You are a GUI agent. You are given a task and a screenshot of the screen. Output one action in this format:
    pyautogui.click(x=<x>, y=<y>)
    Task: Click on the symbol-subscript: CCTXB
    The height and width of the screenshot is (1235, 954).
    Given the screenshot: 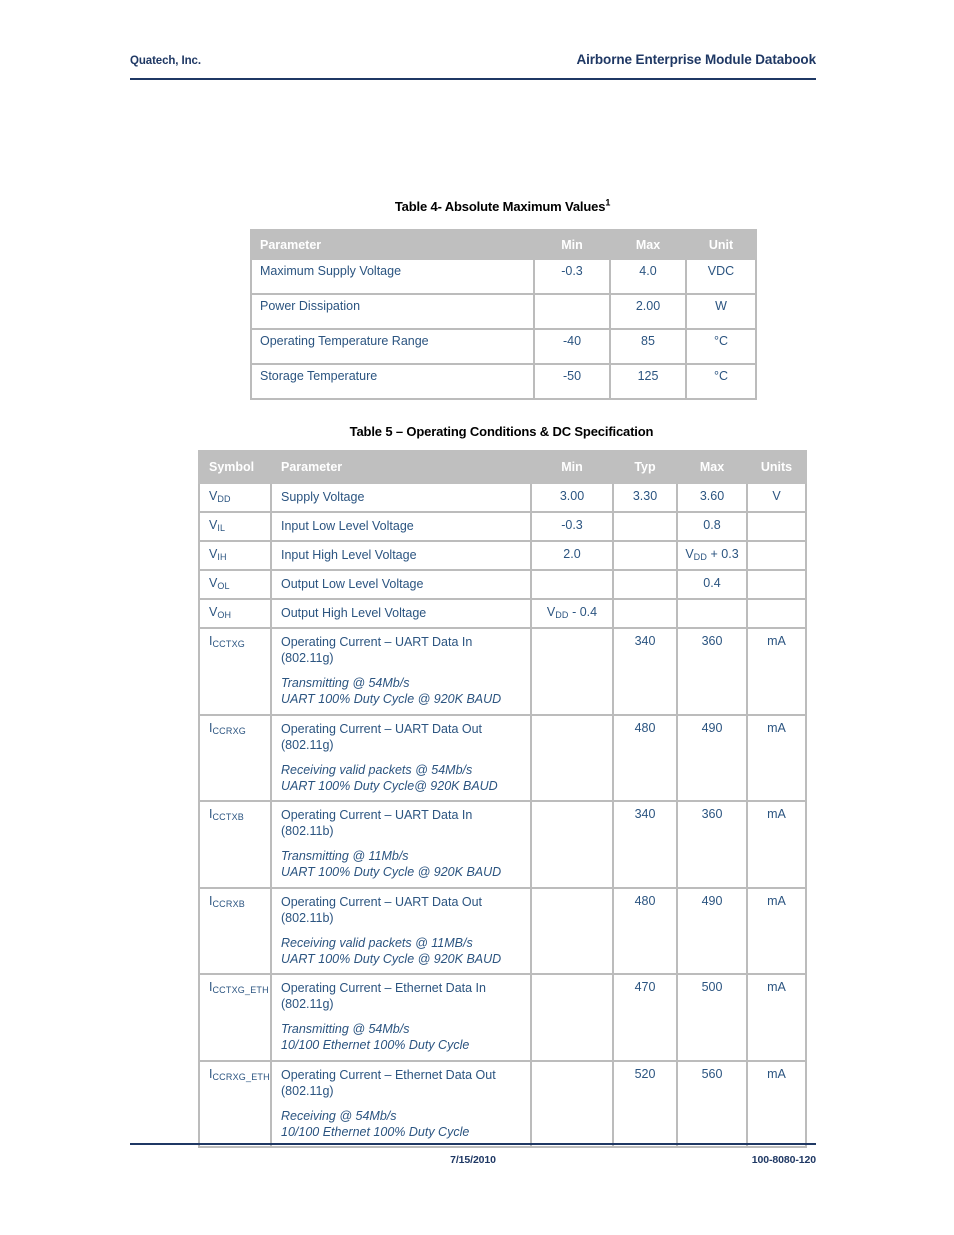 What is the action you would take?
    pyautogui.click(x=228, y=817)
    